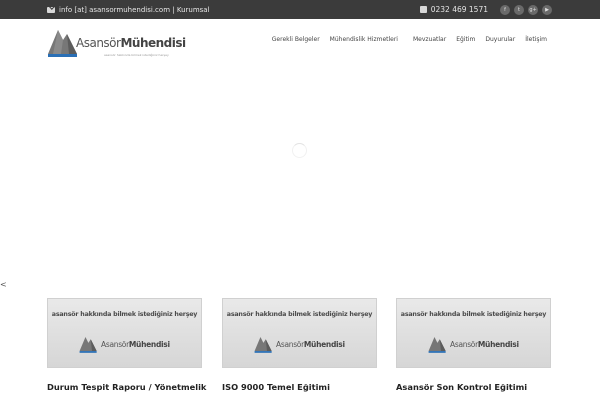 The width and height of the screenshot is (600, 400). Describe the element at coordinates (547, 9) in the screenshot. I see `youtube-icon: ▶` at that location.